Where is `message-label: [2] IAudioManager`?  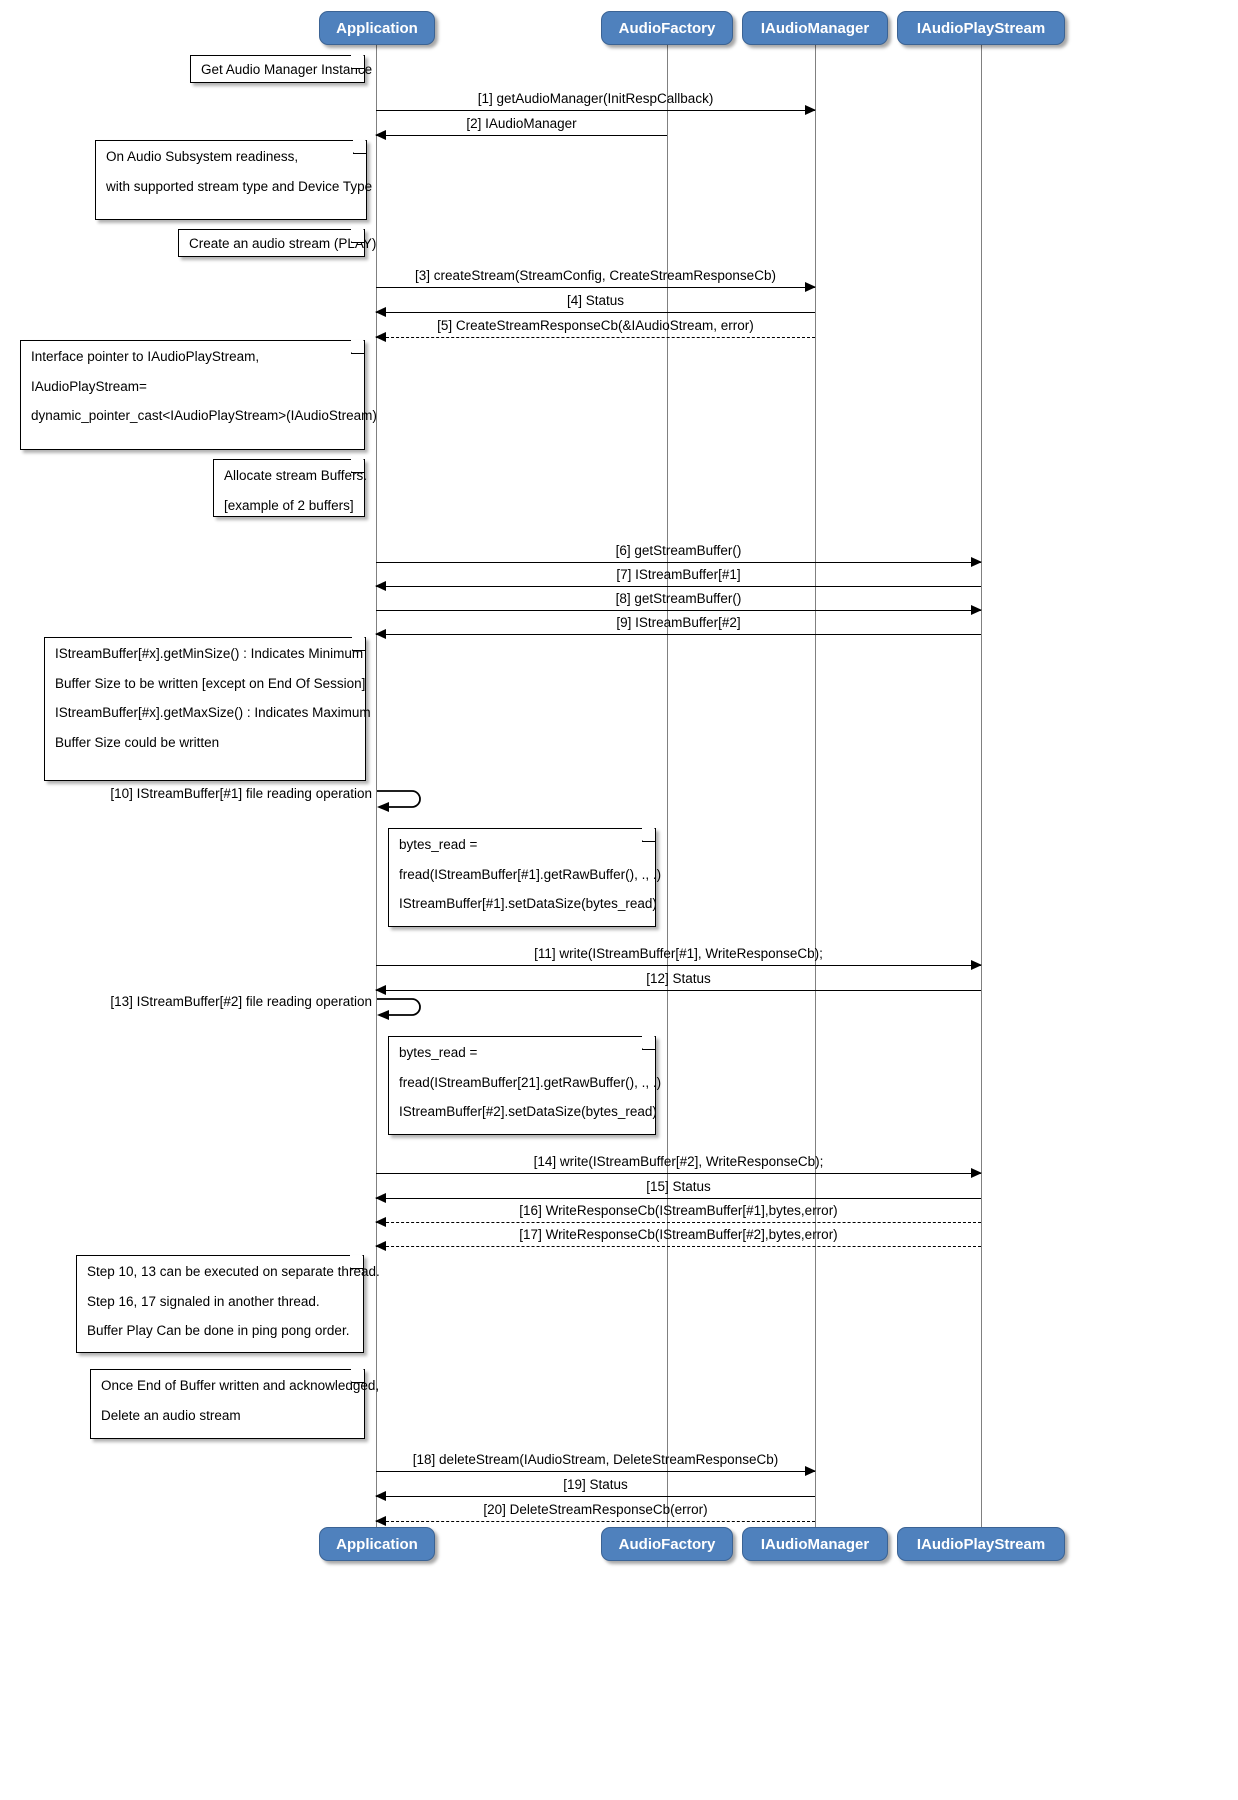
message-label: [2] IAudioManager is located at coordinates (521, 124).